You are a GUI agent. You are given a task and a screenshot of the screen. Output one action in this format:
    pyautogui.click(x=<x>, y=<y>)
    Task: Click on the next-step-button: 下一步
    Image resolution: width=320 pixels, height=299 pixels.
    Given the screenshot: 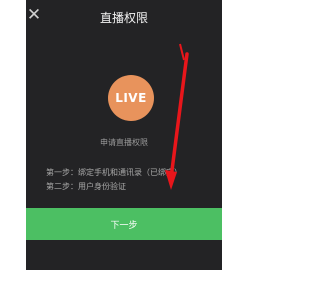 What is the action you would take?
    pyautogui.click(x=124, y=224)
    